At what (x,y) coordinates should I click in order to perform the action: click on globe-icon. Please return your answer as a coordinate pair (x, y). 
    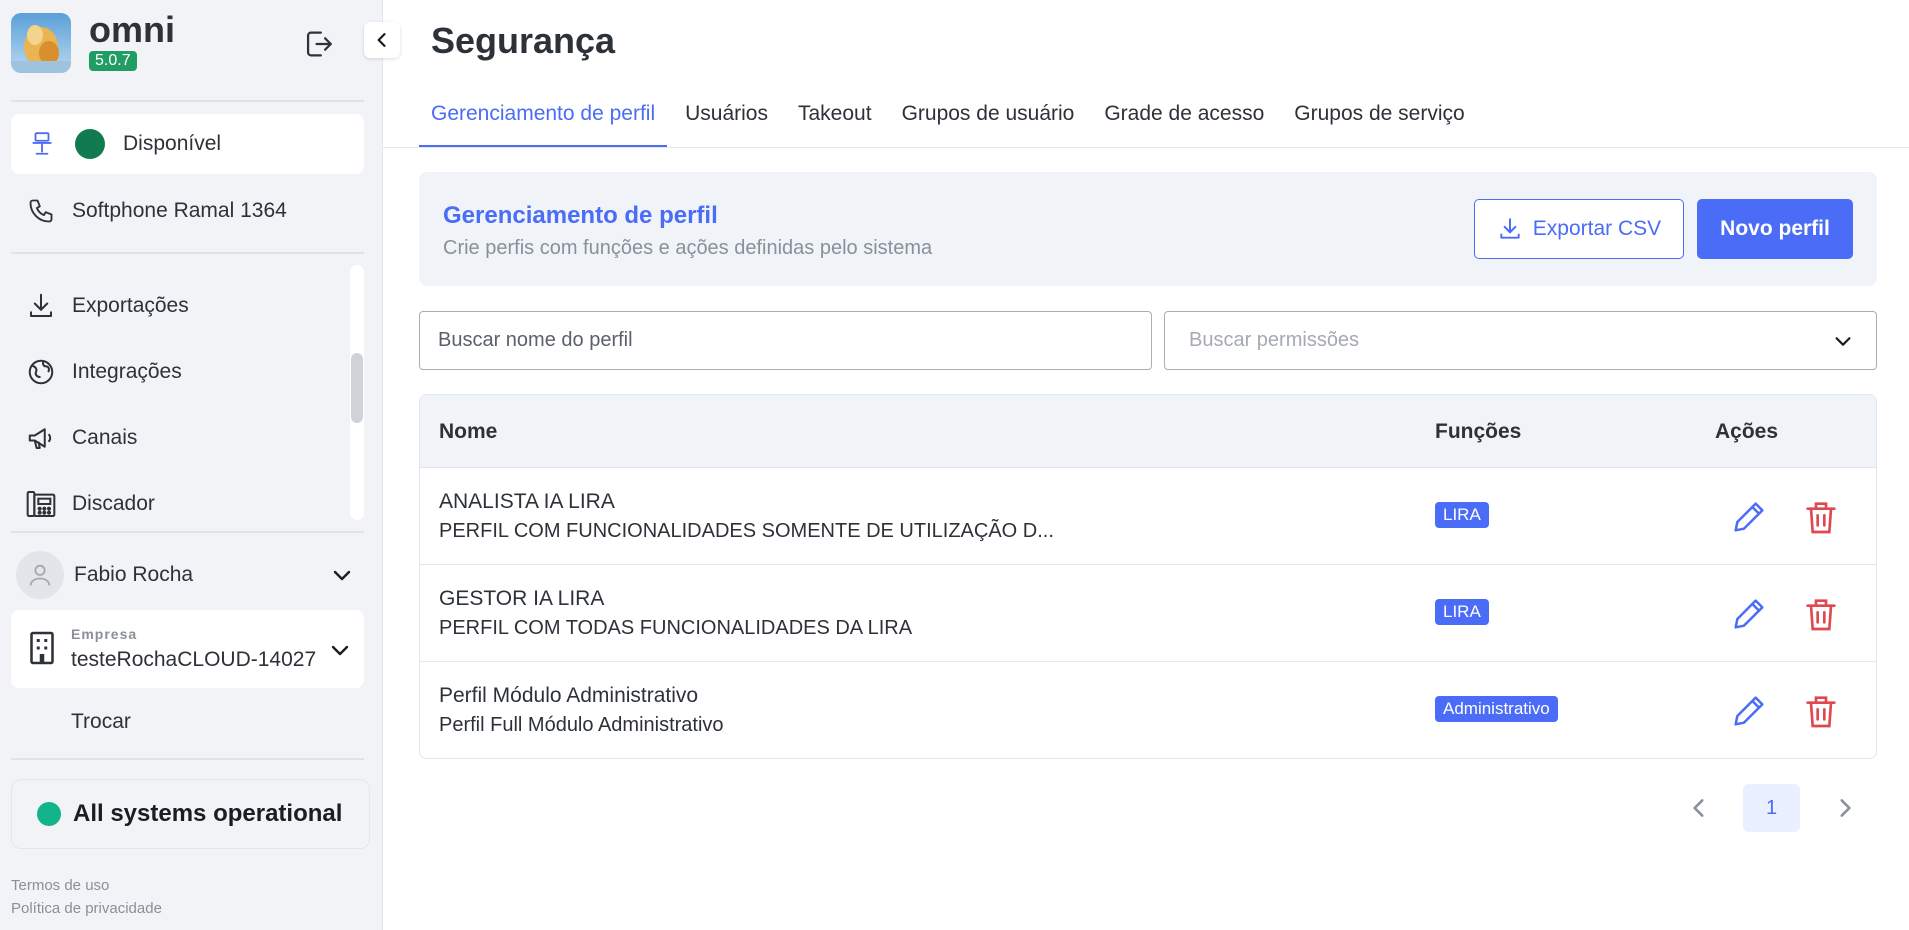
    Looking at the image, I should click on (41, 372).